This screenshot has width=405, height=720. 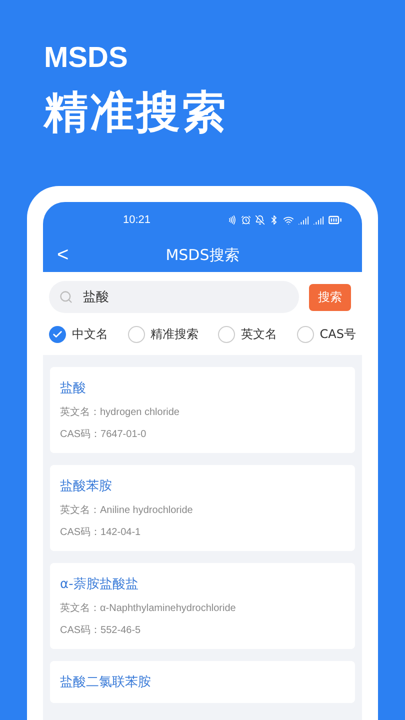 What do you see at coordinates (63, 255) in the screenshot?
I see `back-button: <` at bounding box center [63, 255].